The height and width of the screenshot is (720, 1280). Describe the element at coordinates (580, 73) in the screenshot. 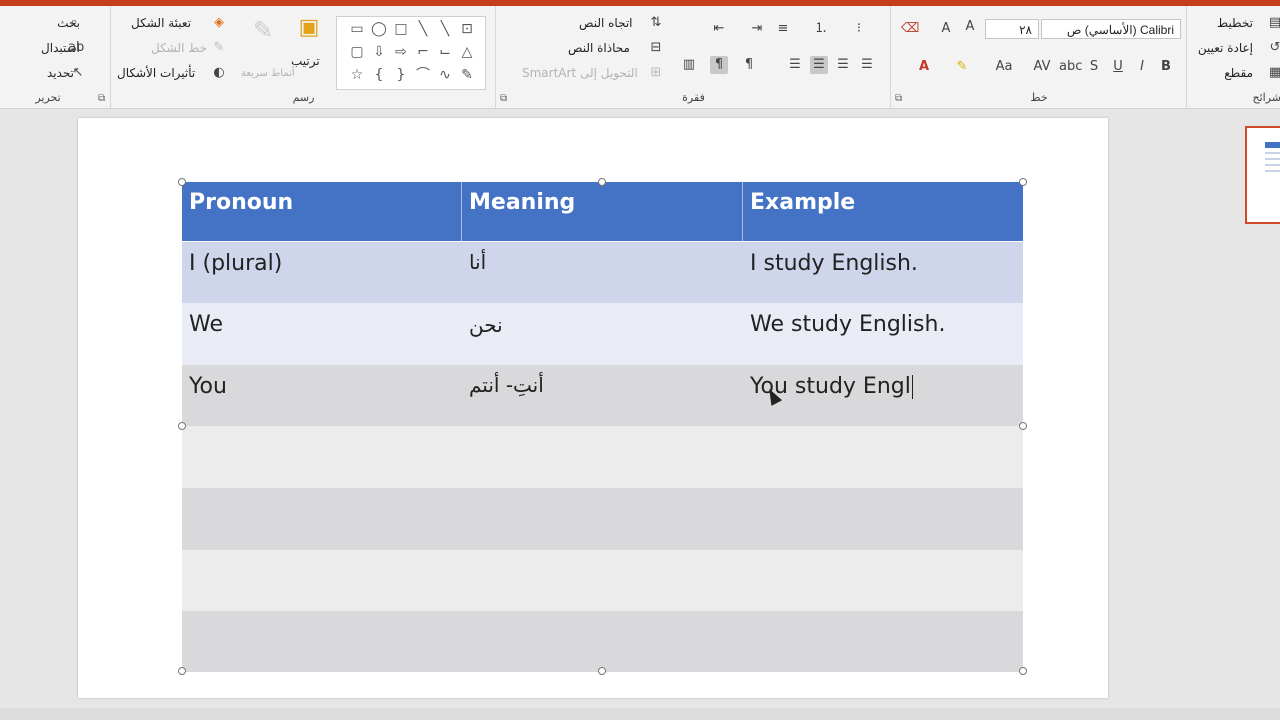

I see `convert-smartart-button: التحويل إلى SmartArt` at that location.